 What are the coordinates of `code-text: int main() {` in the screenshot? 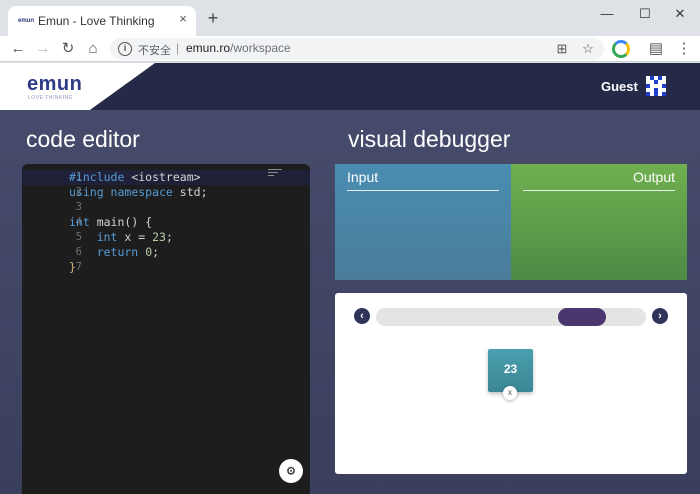 It's located at (111, 222).